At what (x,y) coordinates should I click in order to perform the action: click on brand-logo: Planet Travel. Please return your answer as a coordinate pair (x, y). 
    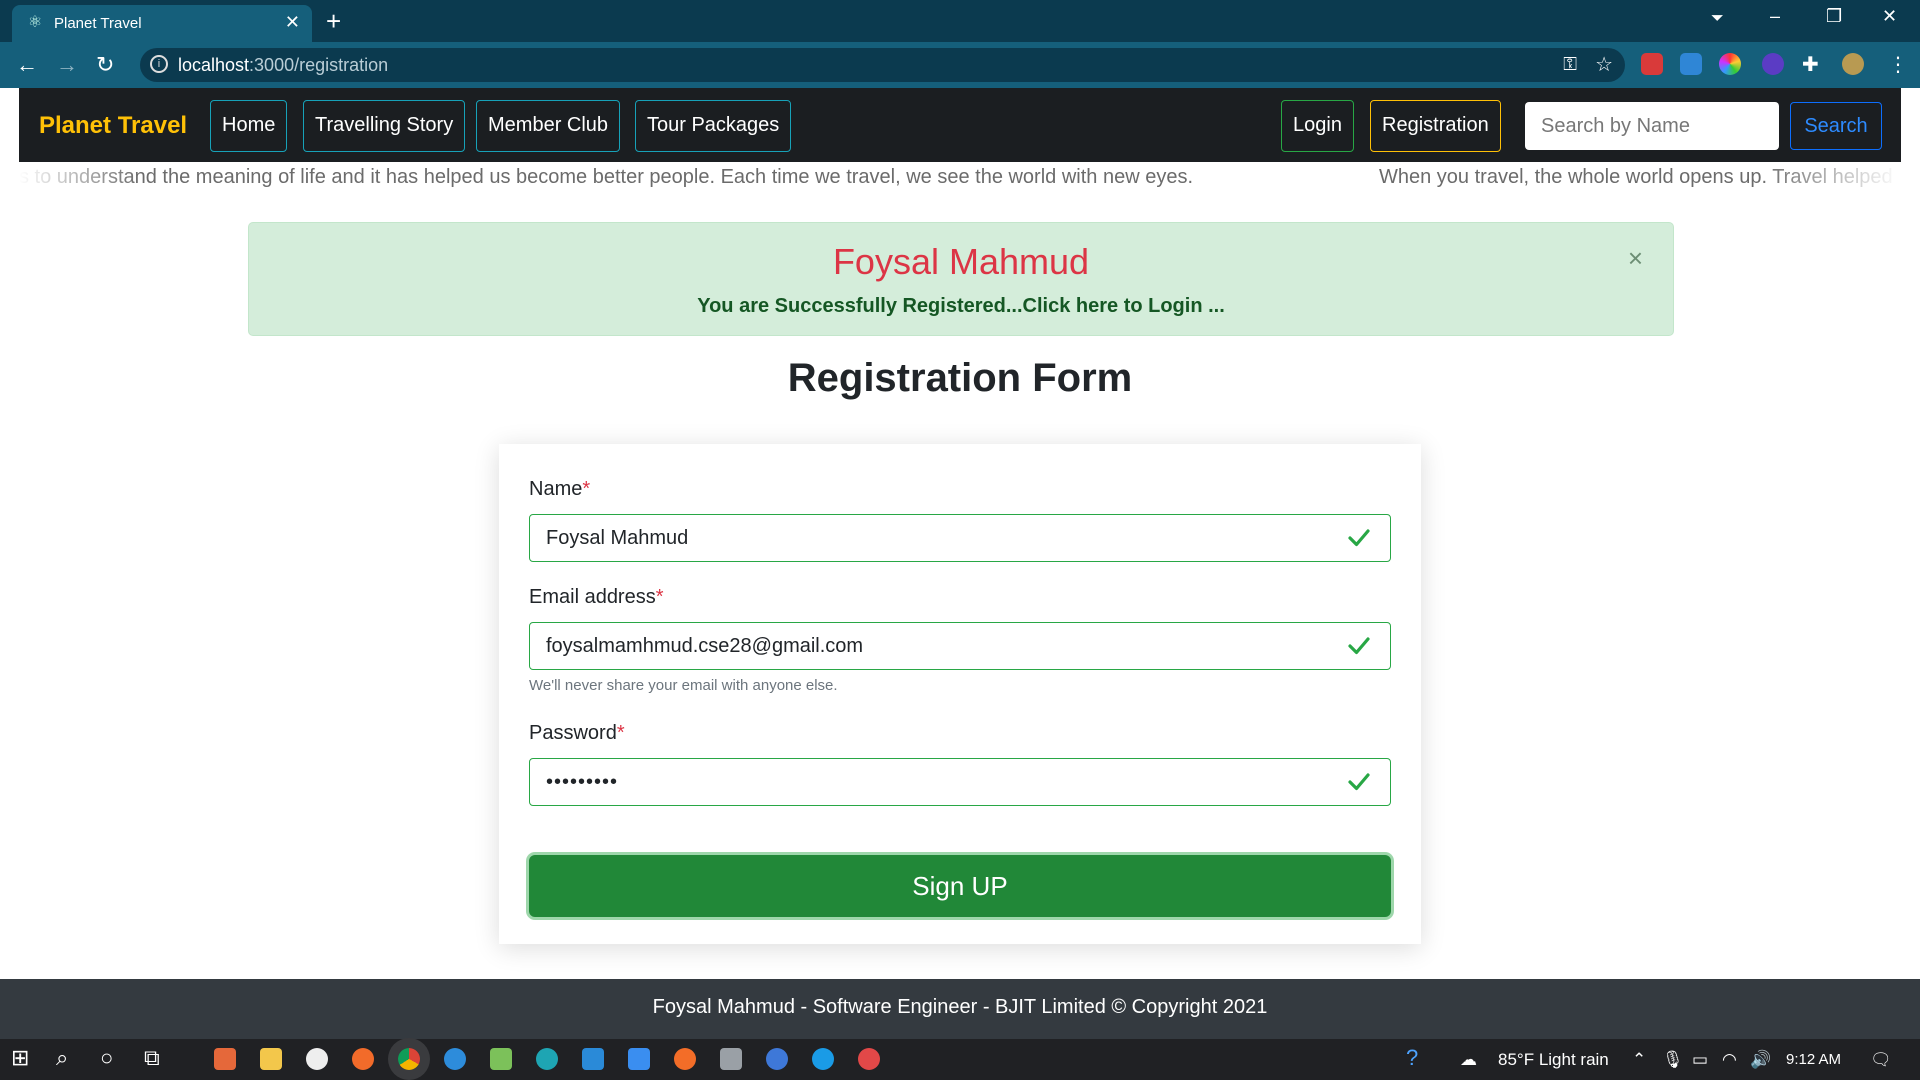
    Looking at the image, I should click on (113, 126).